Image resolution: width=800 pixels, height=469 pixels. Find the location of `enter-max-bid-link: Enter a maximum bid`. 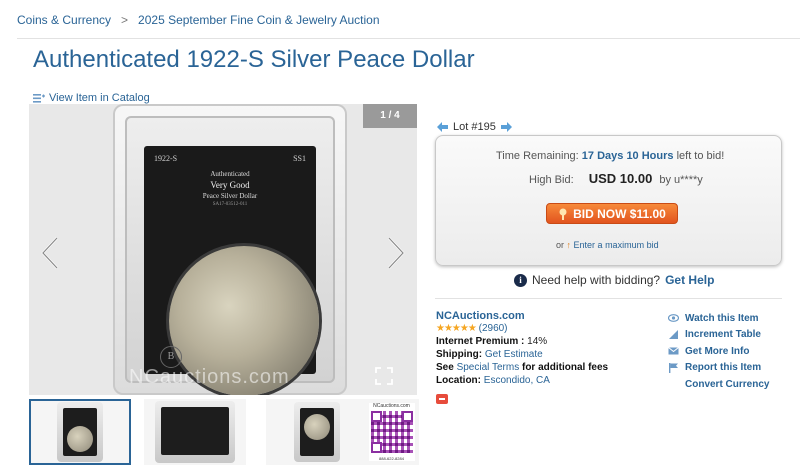

enter-max-bid-link: Enter a maximum bid is located at coordinates (616, 245).